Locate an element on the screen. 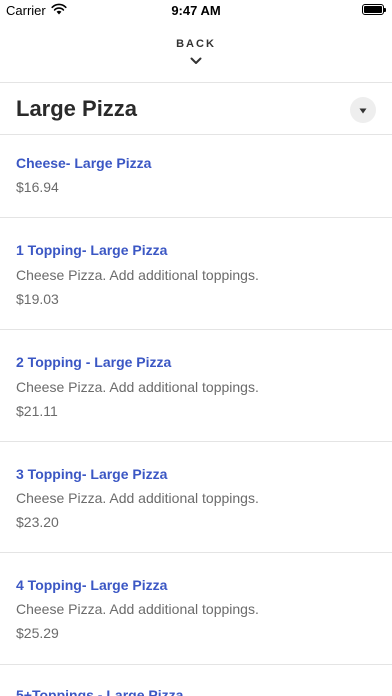 The image size is (392, 696). item-price: $21.11 is located at coordinates (37, 411).